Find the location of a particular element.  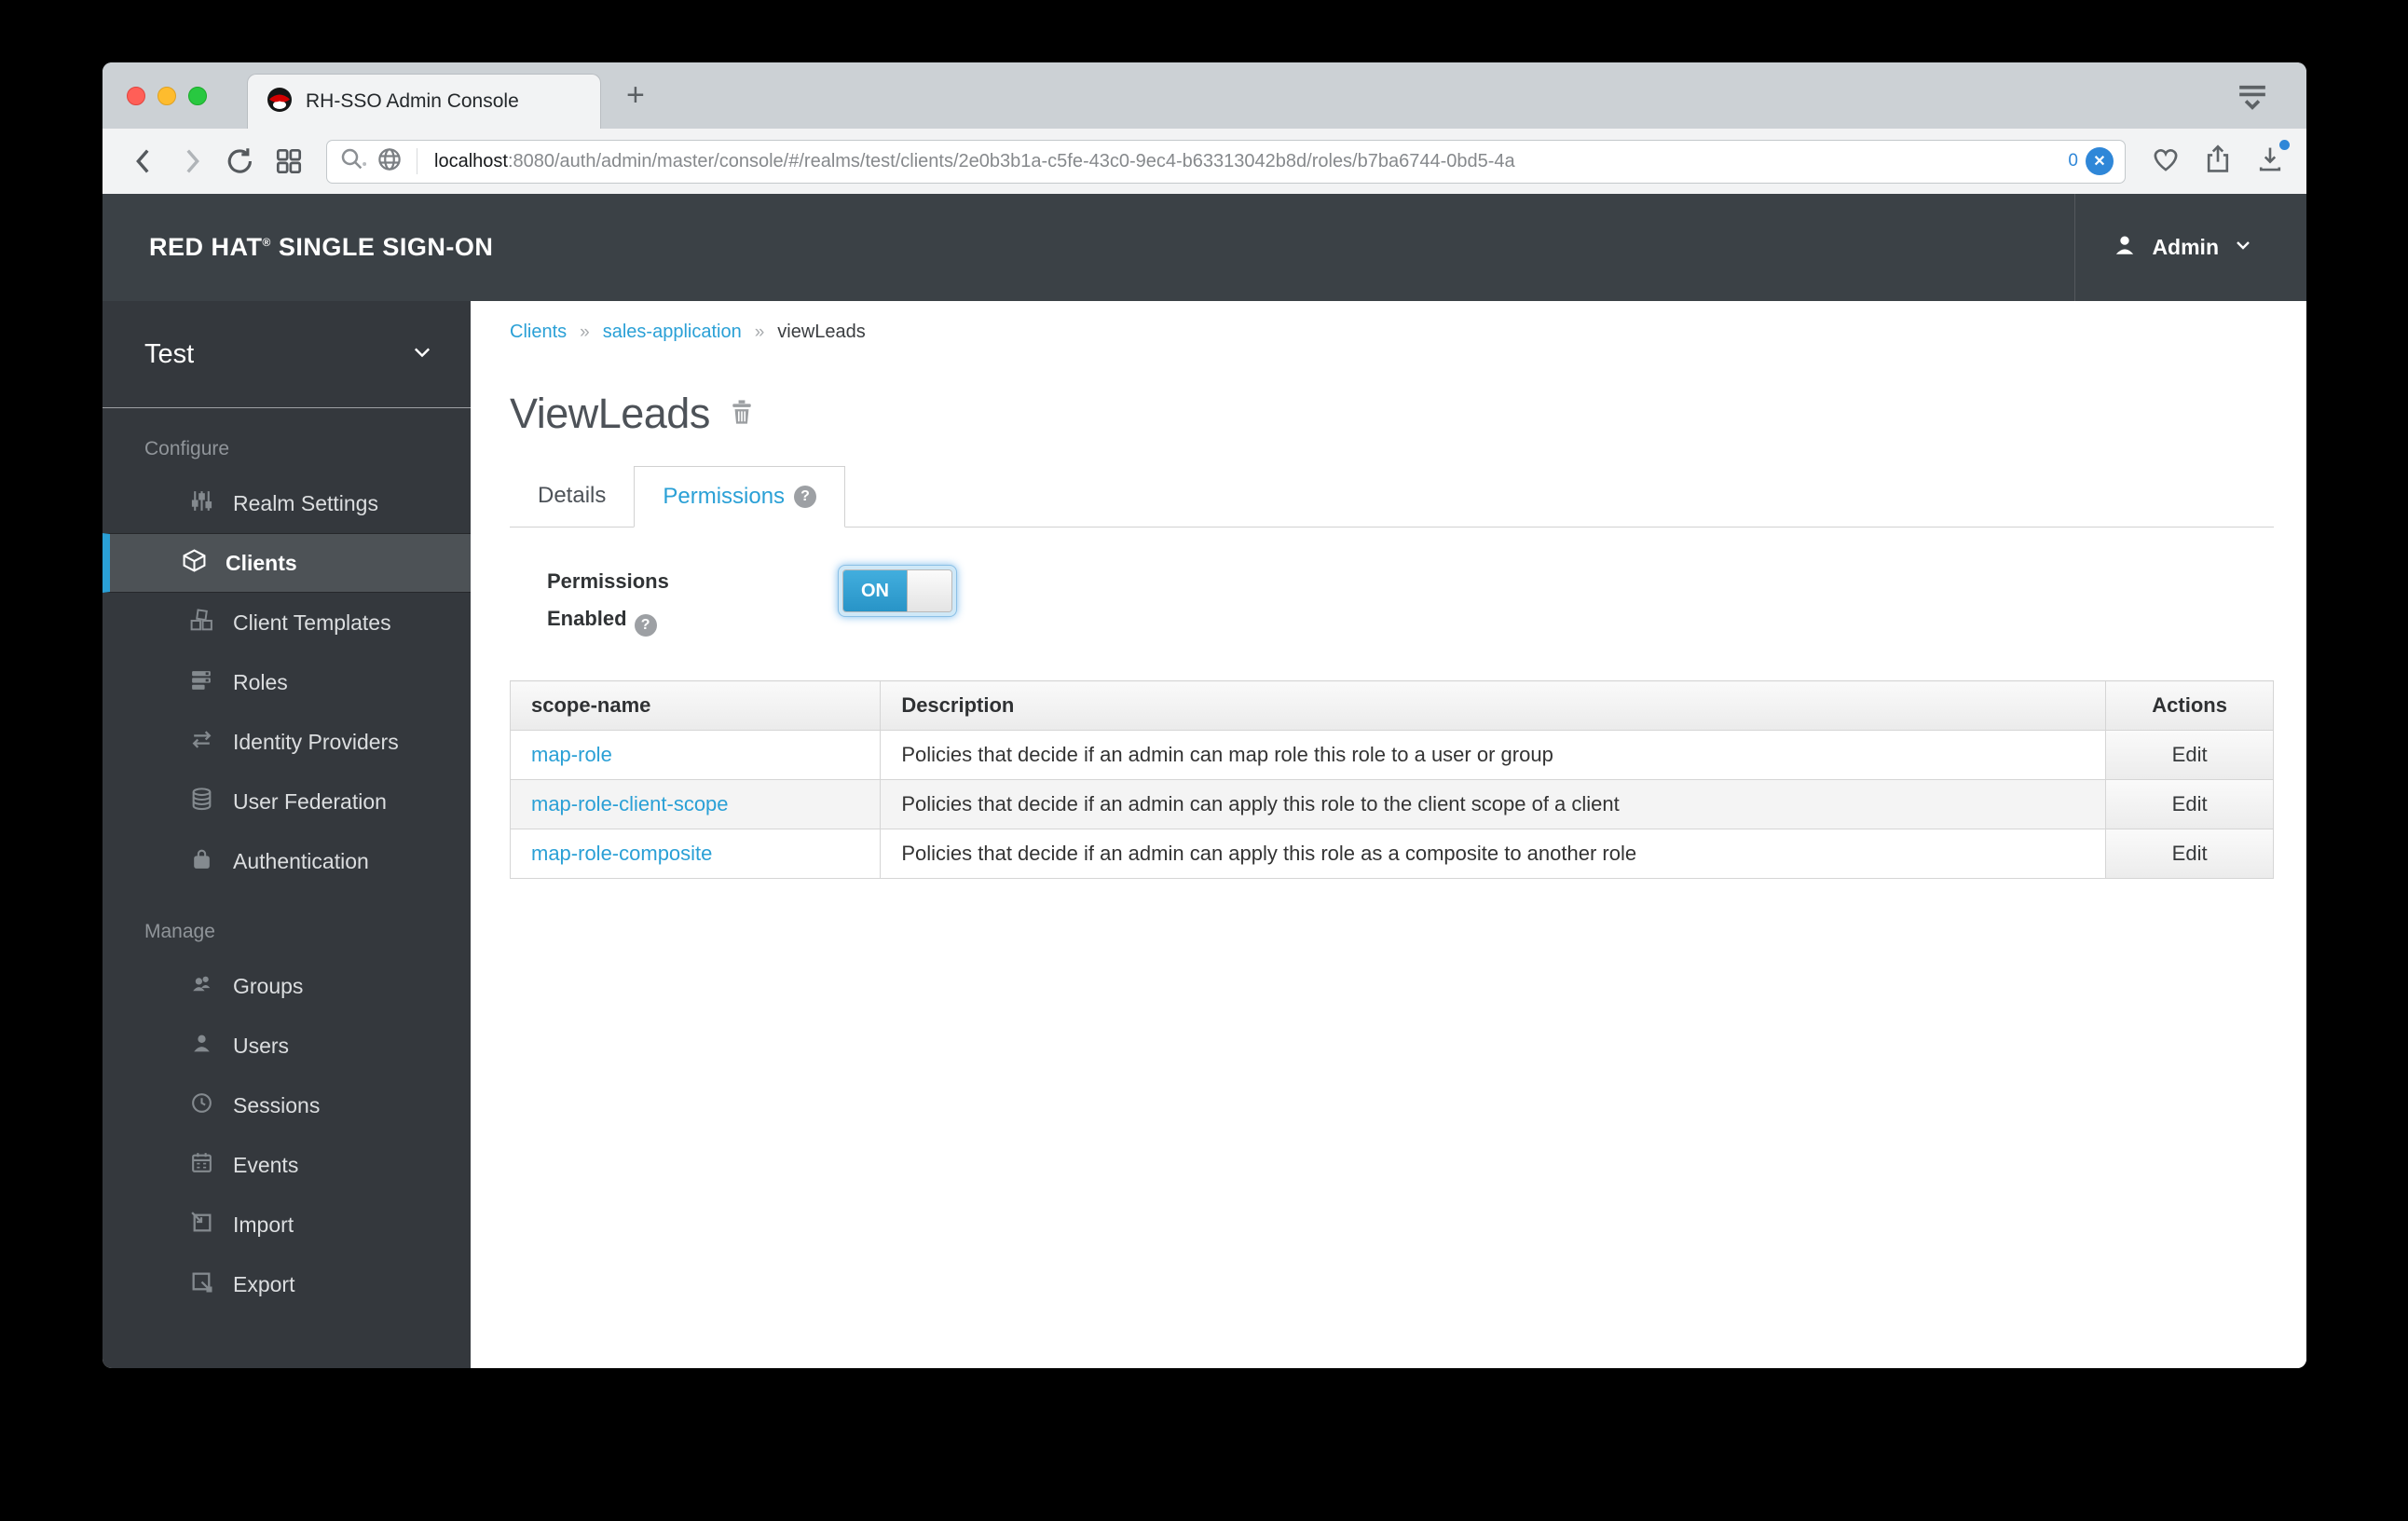

app-brand: RED HAT® SINGLE SIGN-ON is located at coordinates (321, 247).